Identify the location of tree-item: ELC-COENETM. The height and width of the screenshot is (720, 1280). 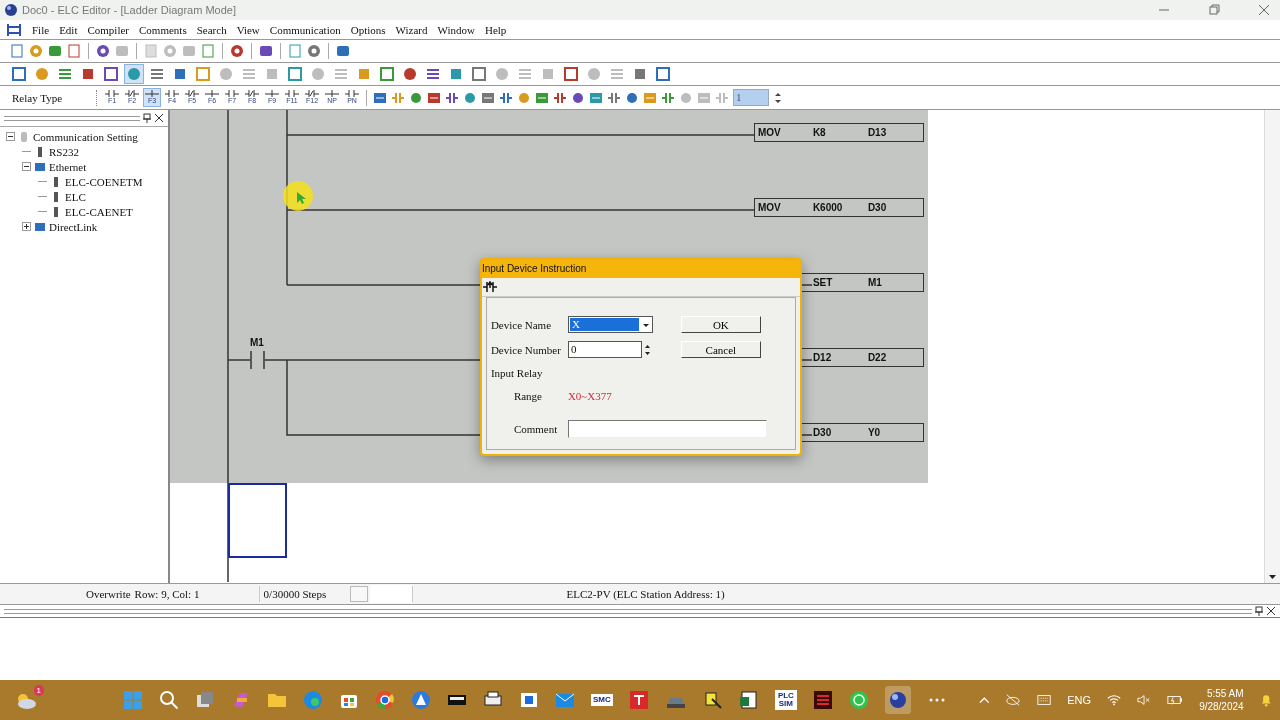
(104, 181).